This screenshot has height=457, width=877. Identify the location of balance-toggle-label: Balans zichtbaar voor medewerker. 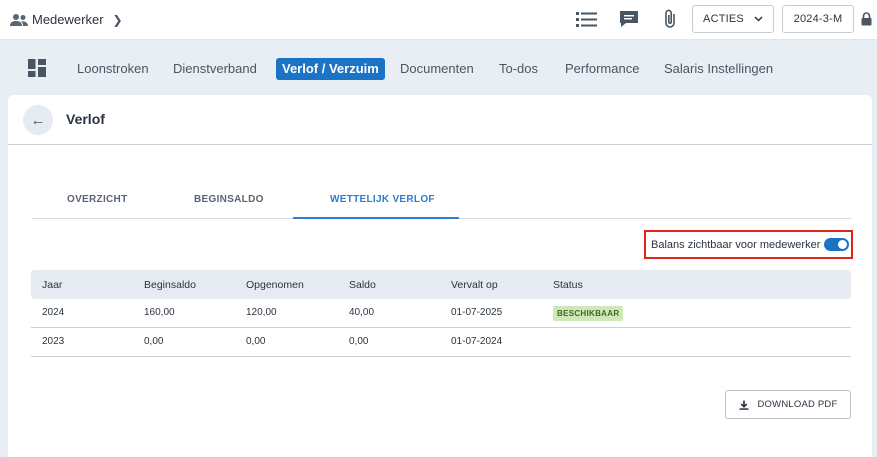
(736, 244).